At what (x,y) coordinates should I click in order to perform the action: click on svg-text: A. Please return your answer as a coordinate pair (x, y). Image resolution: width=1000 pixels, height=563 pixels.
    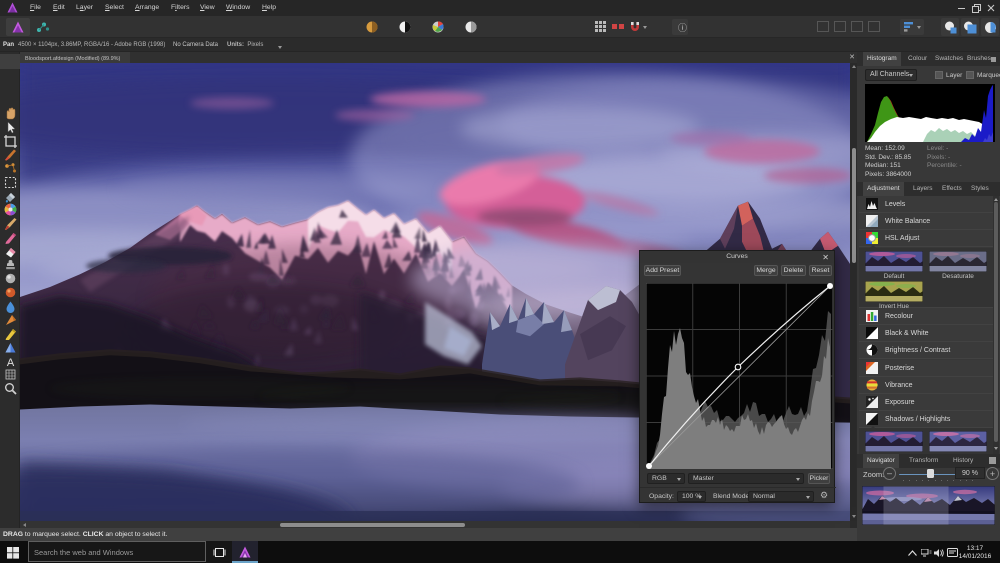
    Looking at the image, I should click on (10, 362).